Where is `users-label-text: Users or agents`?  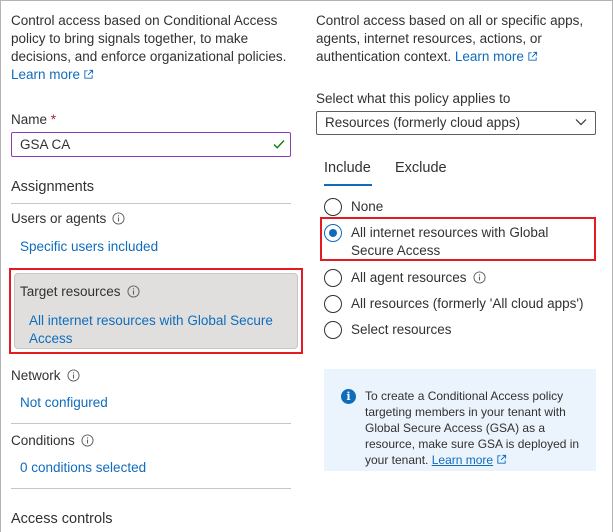
users-label-text: Users or agents is located at coordinates (59, 218).